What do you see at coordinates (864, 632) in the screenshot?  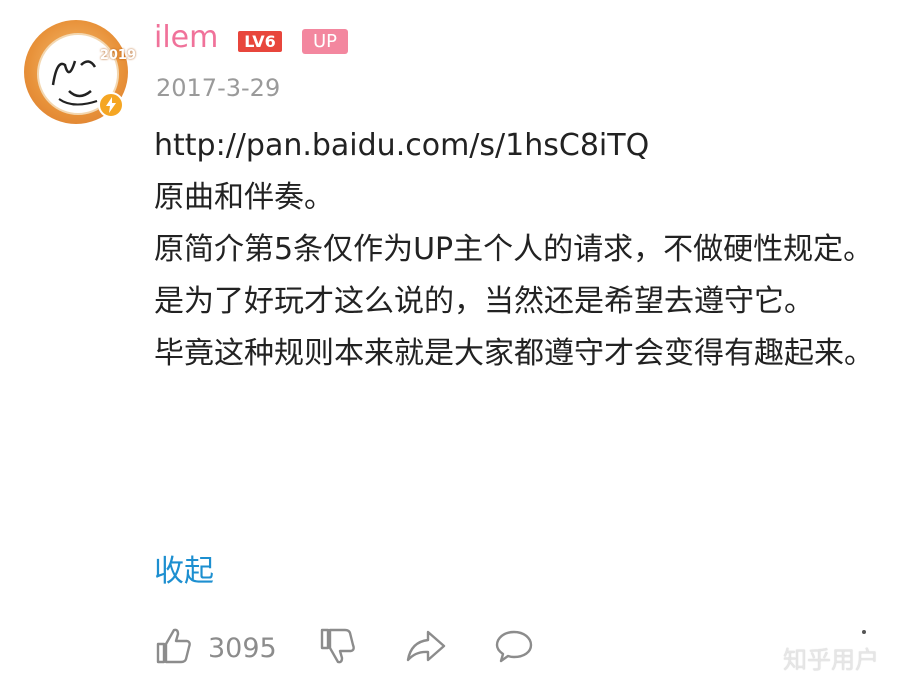 I see `menu-dot-icon` at bounding box center [864, 632].